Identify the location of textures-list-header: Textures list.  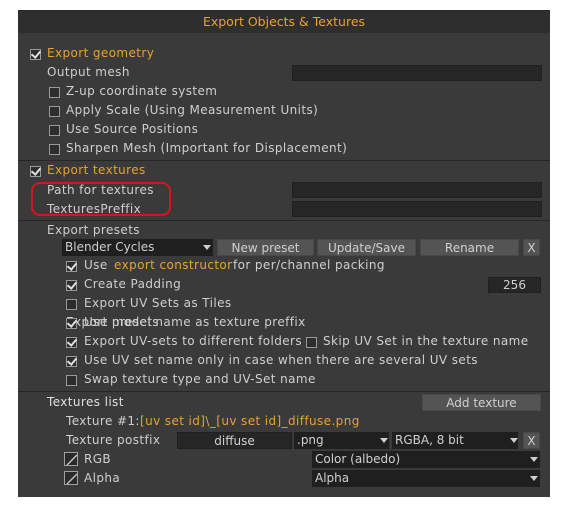
(85, 402).